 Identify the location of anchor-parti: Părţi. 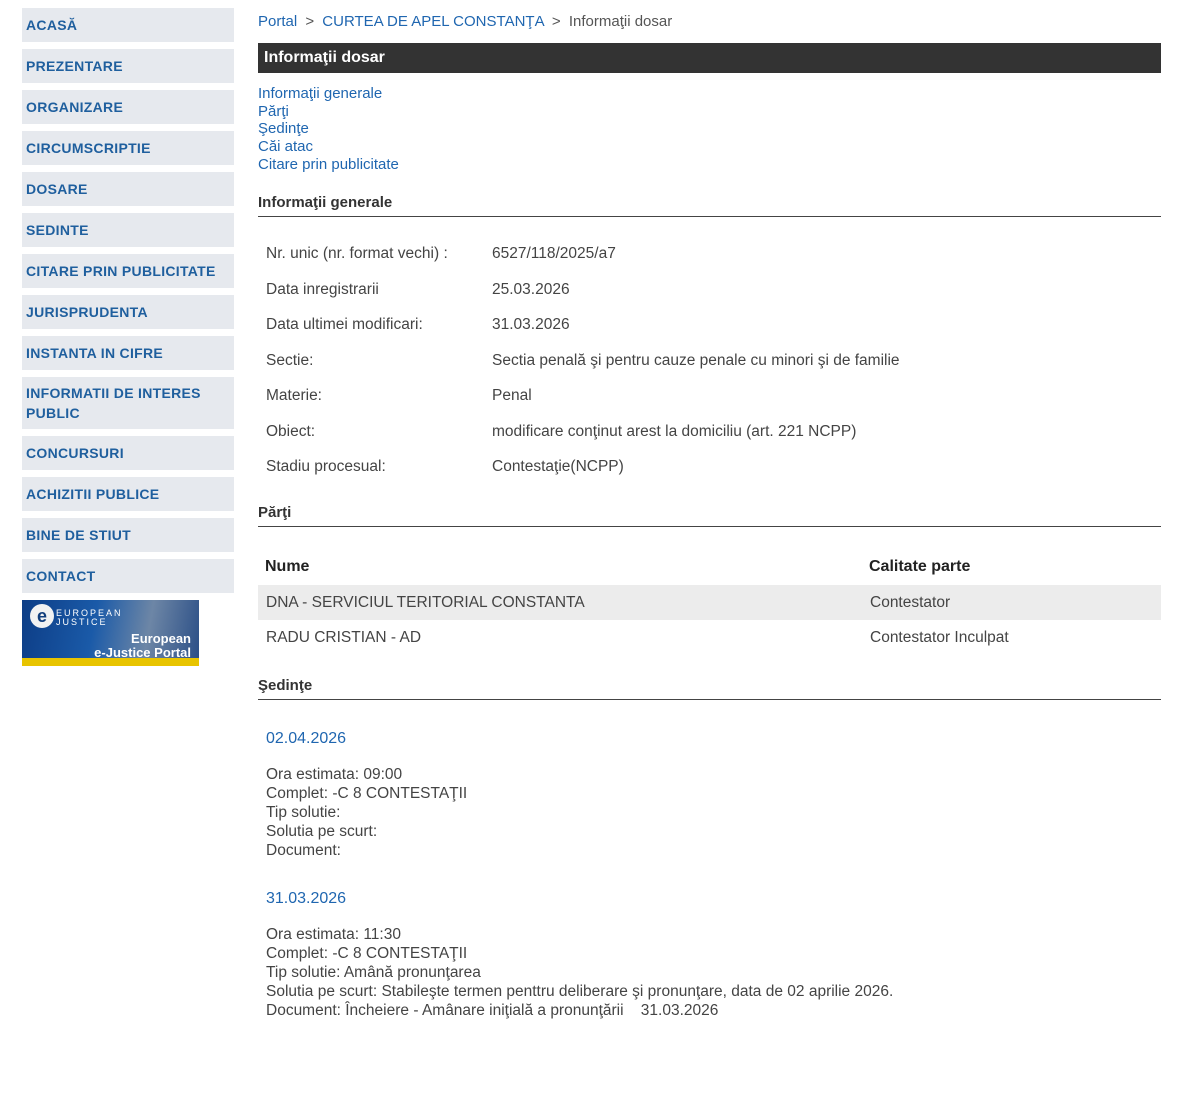
(709, 112).